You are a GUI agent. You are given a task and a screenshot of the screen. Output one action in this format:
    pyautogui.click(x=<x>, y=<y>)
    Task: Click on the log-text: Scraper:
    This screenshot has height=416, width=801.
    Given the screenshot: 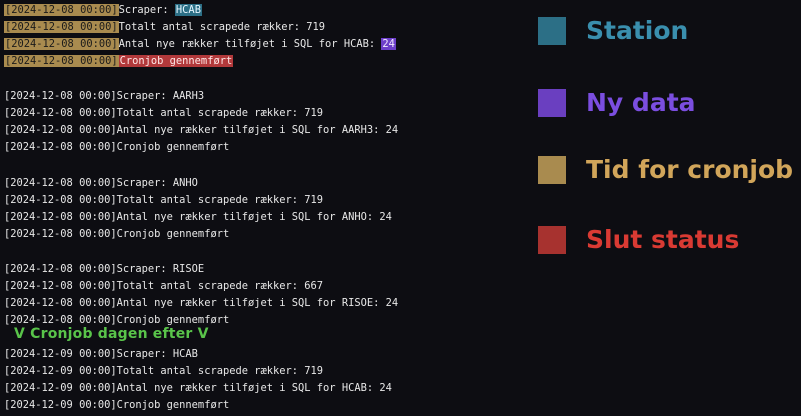 What is the action you would take?
    pyautogui.click(x=146, y=10)
    